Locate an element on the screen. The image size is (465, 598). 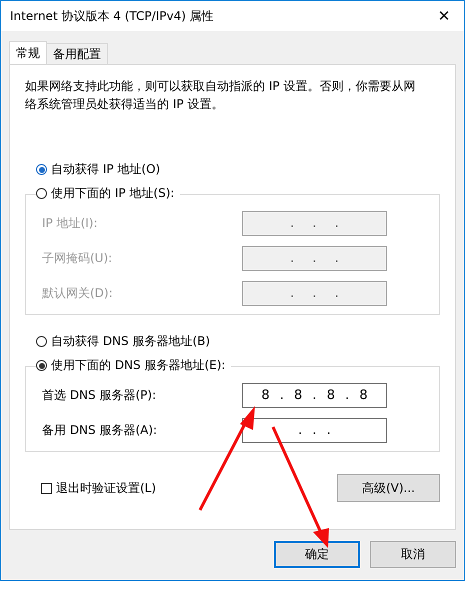
radio-label: 自动获得 DNS 服务器地址(B) is located at coordinates (130, 341).